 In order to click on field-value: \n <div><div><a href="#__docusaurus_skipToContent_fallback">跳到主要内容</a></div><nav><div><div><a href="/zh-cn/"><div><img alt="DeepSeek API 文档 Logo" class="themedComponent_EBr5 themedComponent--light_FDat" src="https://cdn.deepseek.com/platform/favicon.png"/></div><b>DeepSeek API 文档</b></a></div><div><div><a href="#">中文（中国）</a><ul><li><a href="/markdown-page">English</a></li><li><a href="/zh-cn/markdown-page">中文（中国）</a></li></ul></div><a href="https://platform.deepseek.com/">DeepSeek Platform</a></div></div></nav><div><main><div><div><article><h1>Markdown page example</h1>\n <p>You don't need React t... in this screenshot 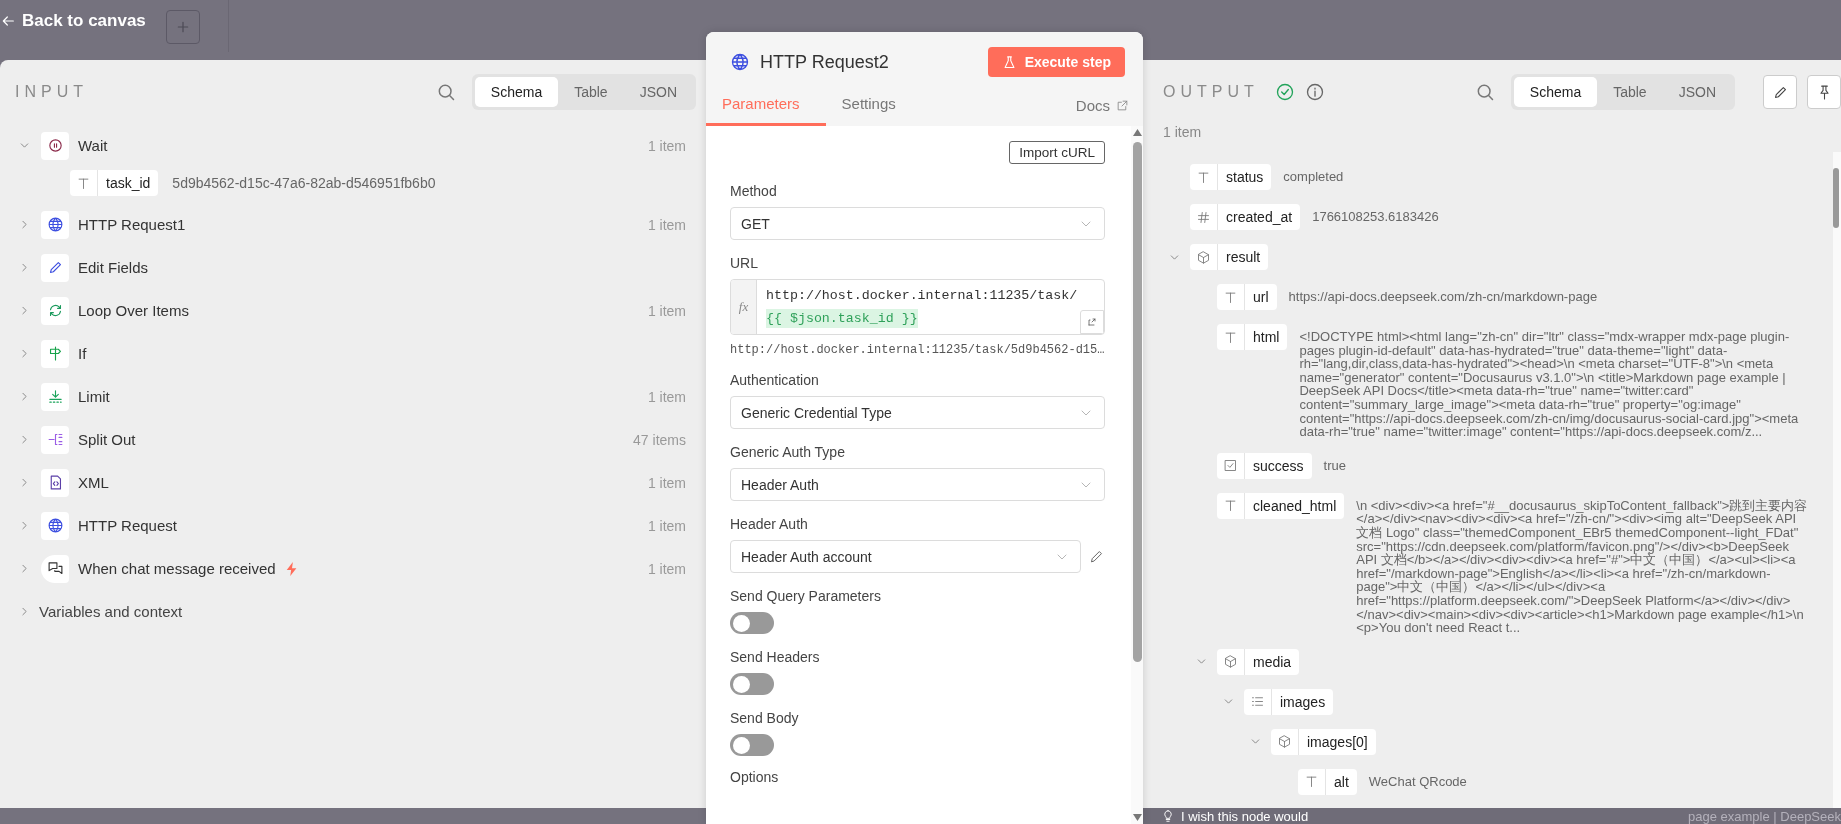, I will do `click(1582, 565)`.